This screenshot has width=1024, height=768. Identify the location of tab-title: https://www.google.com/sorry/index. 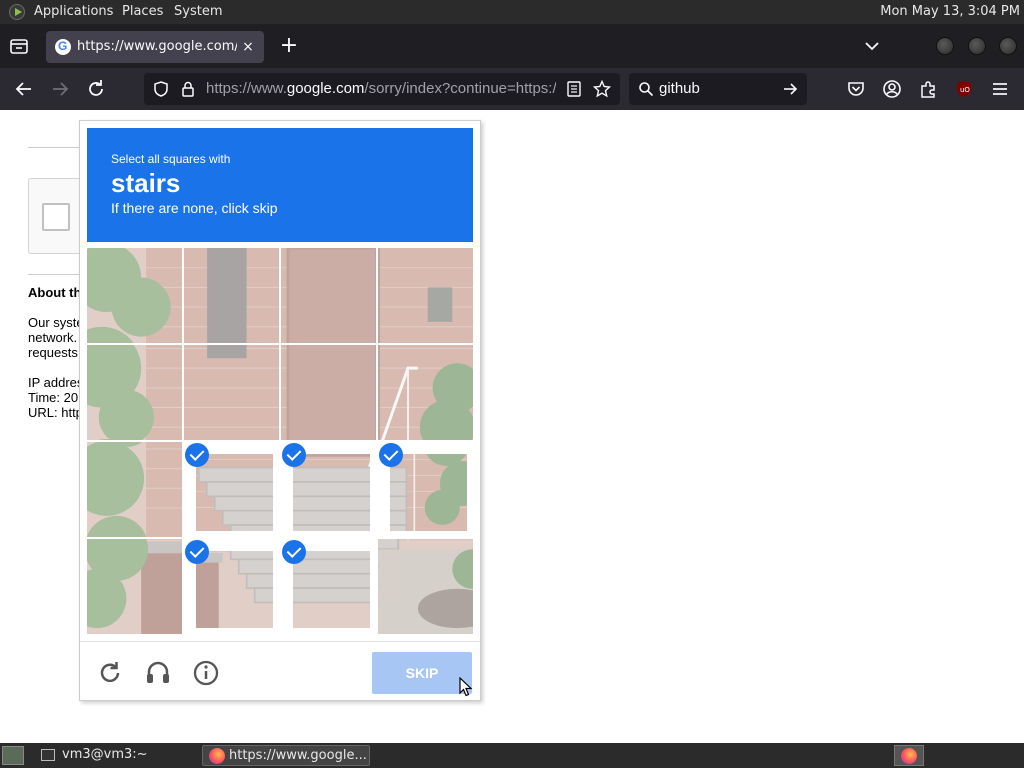
(157, 46).